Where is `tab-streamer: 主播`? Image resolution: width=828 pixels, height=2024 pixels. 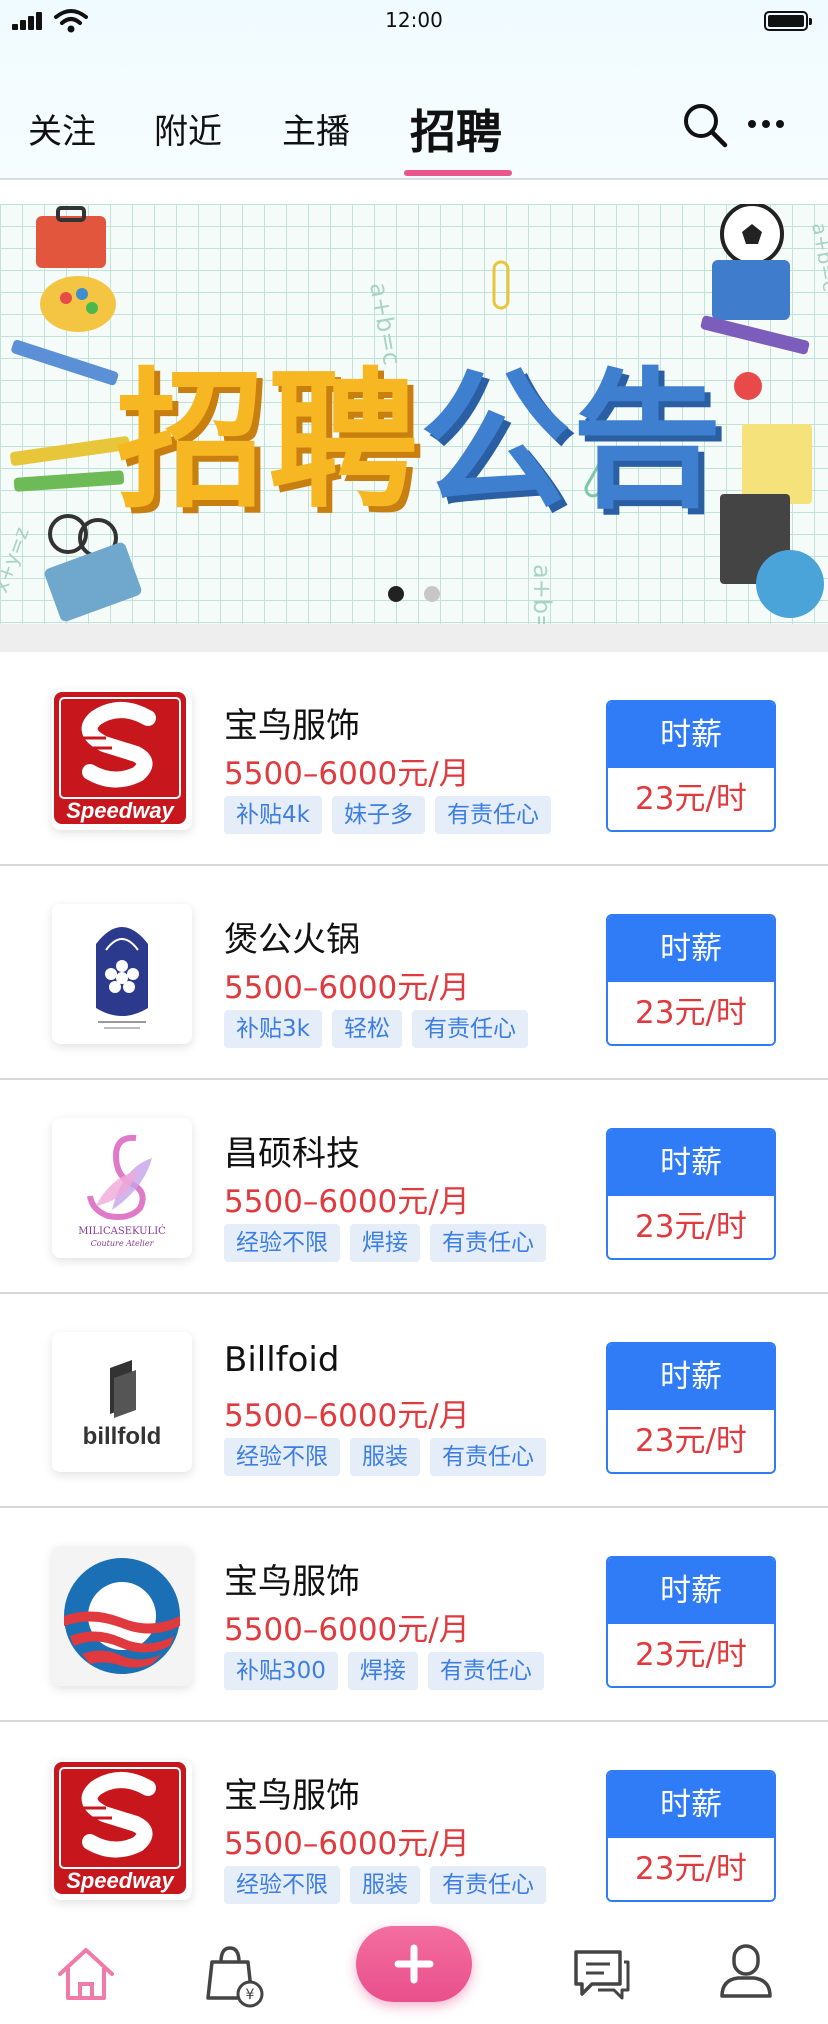 tab-streamer: 主播 is located at coordinates (316, 128).